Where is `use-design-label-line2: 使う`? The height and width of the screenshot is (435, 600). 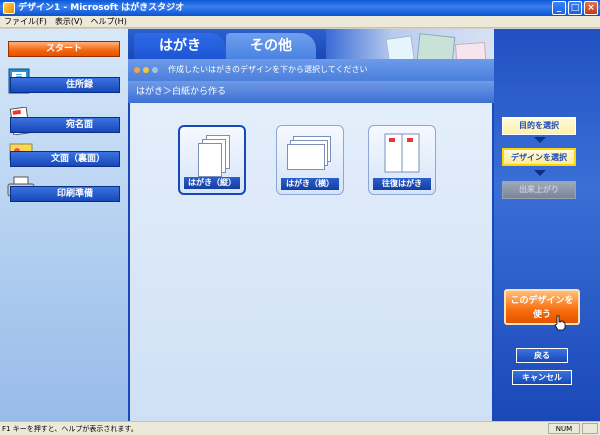 use-design-label-line2: 使う is located at coordinates (541, 315).